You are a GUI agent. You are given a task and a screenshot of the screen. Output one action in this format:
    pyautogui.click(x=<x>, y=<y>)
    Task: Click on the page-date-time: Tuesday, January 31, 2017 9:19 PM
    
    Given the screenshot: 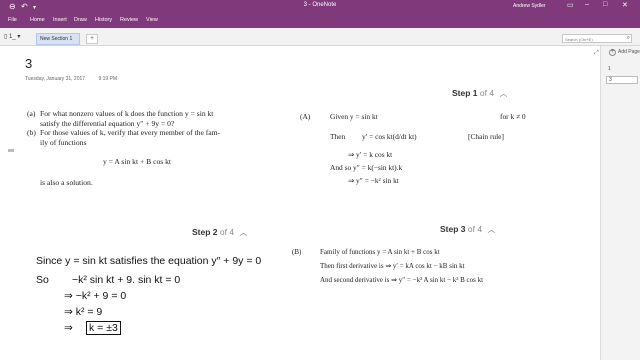 What is the action you would take?
    pyautogui.click(x=71, y=79)
    